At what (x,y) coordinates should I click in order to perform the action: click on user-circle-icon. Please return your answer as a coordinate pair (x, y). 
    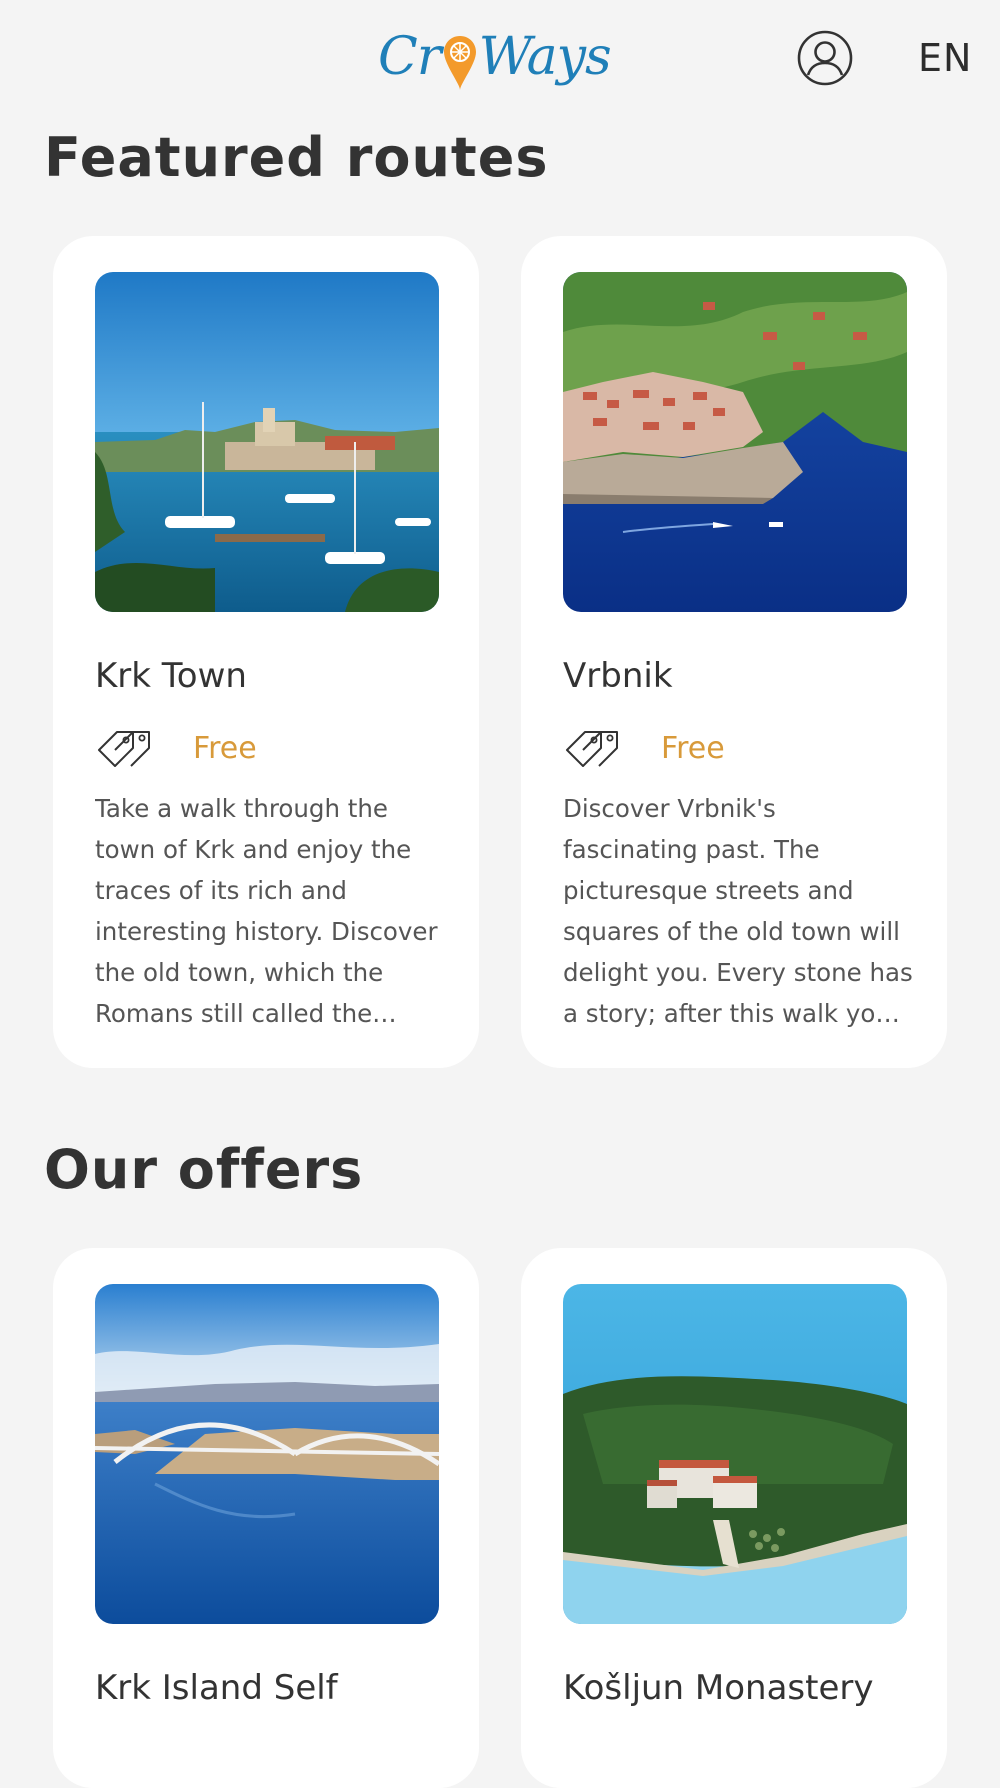
    Looking at the image, I should click on (825, 58).